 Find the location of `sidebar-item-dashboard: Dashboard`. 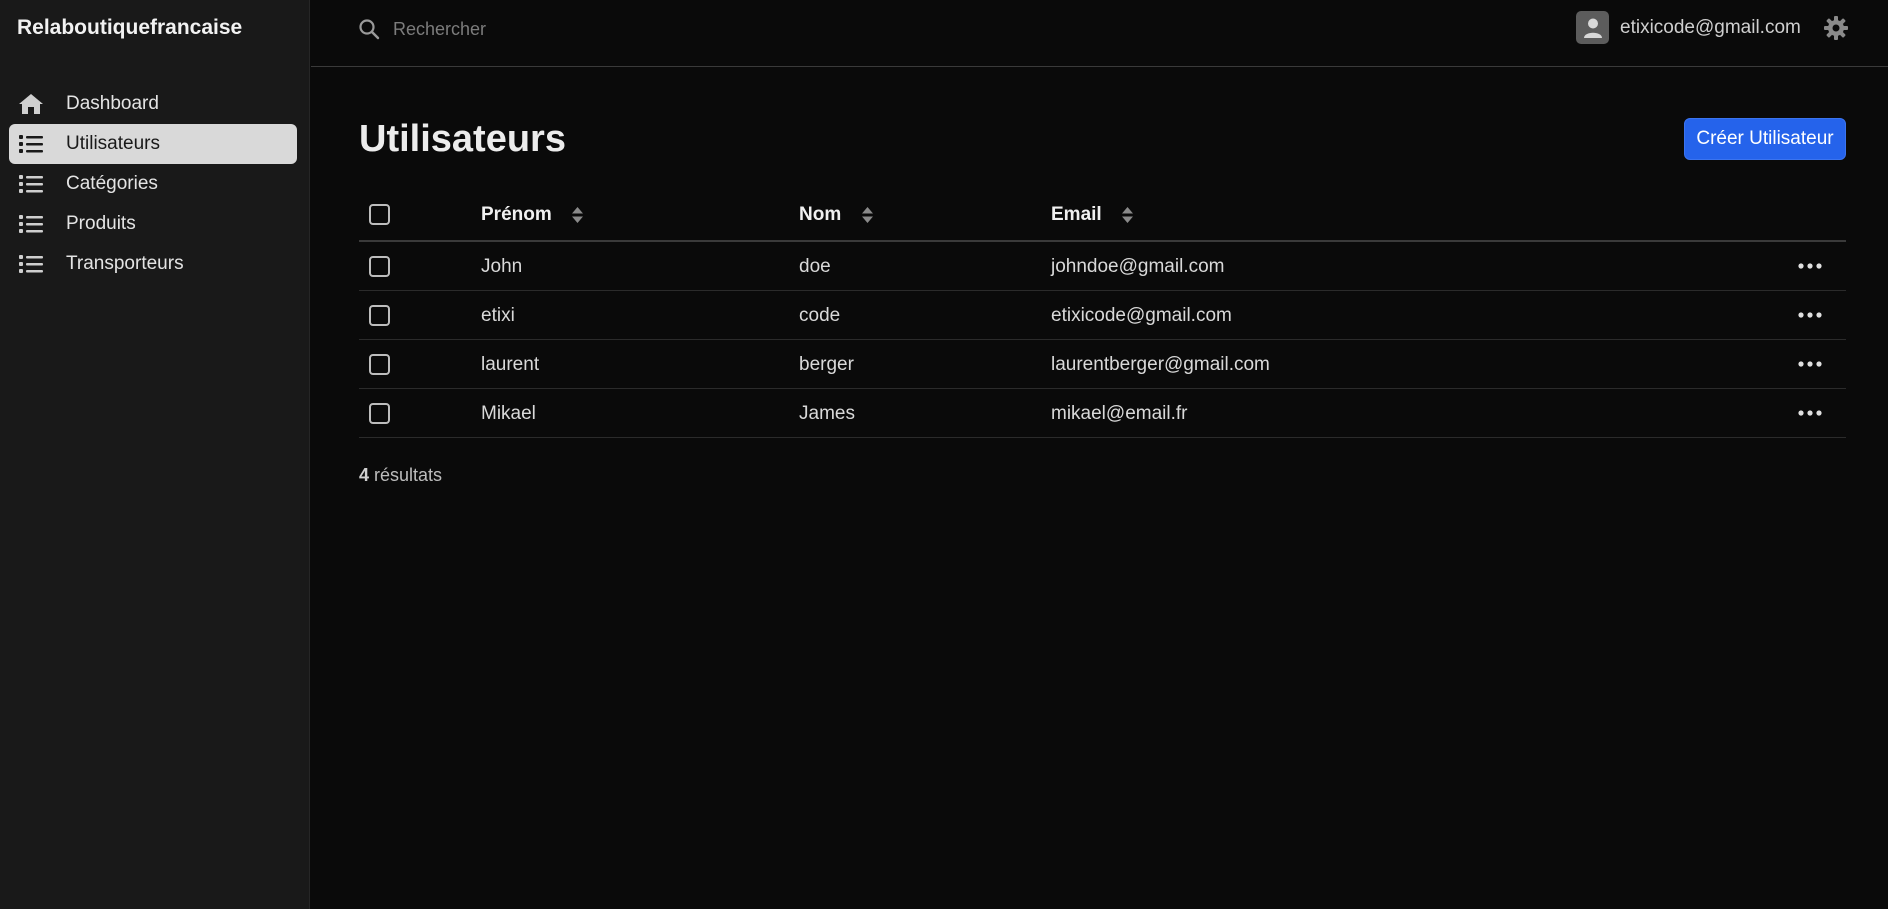

sidebar-item-dashboard: Dashboard is located at coordinates (153, 104).